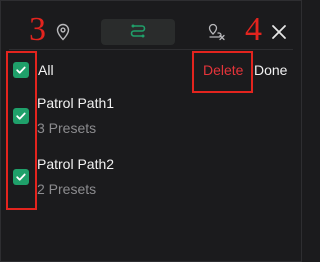 Image resolution: width=320 pixels, height=262 pixels. Describe the element at coordinates (270, 70) in the screenshot. I see `done-button: Done` at that location.